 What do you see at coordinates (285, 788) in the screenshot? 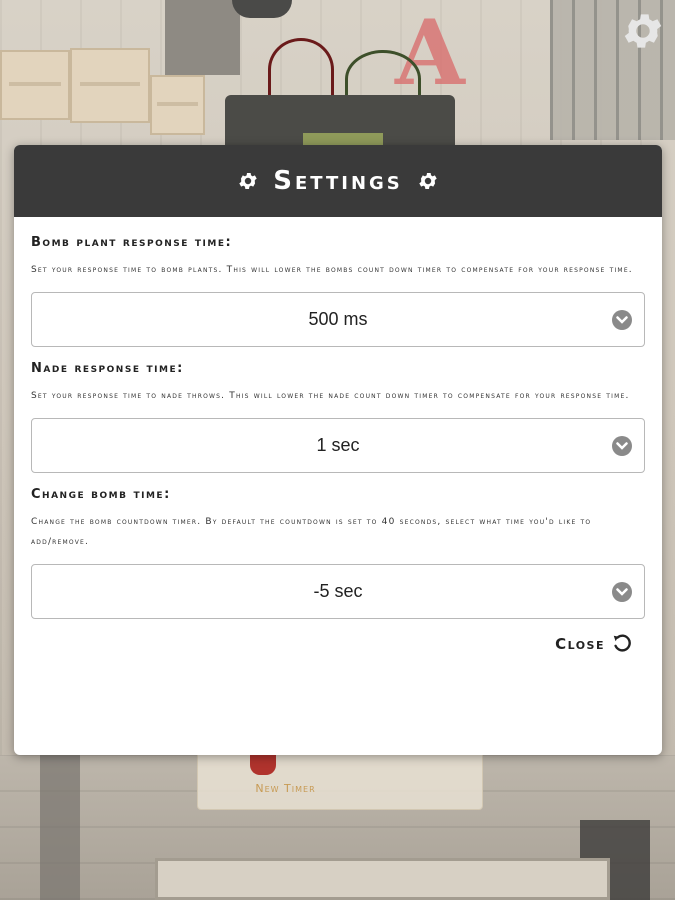
I see `new-timer-label: New Timer` at bounding box center [285, 788].